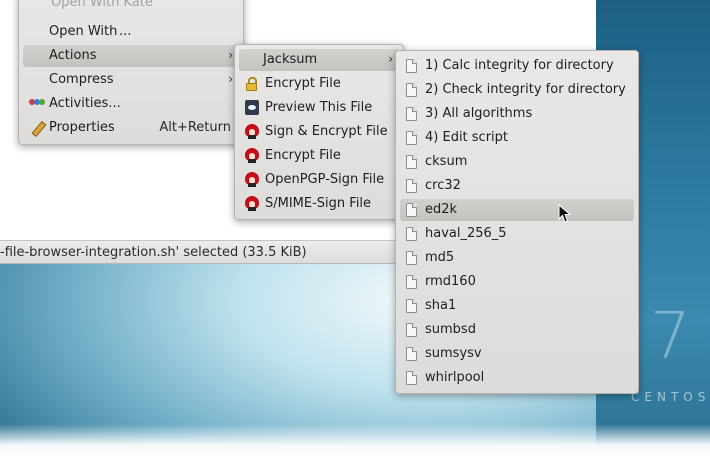 The image size is (710, 459). I want to click on menu-item-properties: Properties Alt+Return, so click(131, 128).